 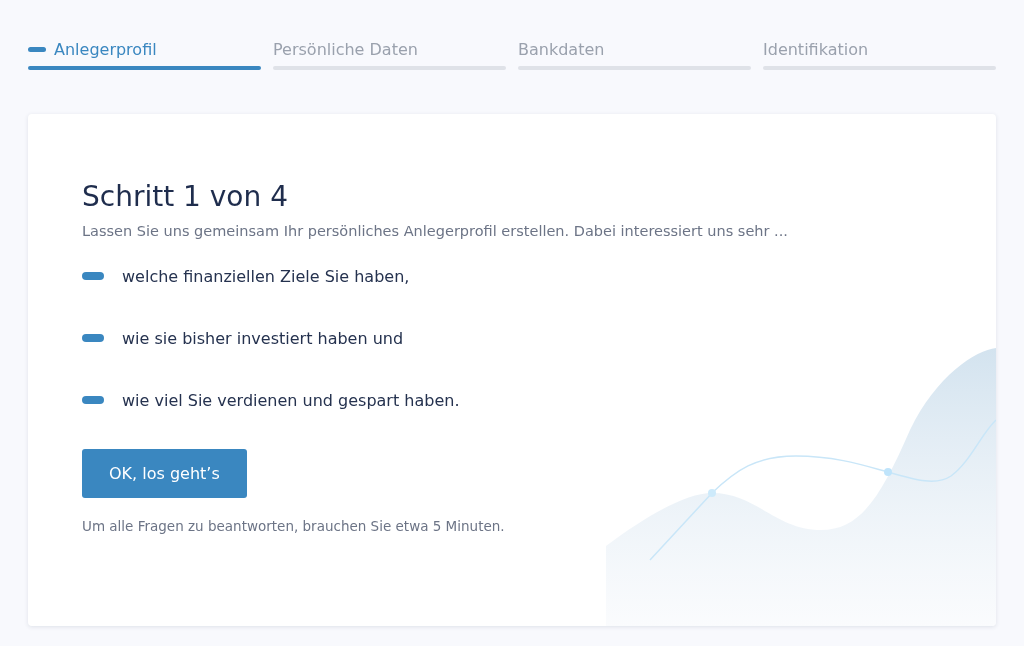 What do you see at coordinates (879, 54) in the screenshot?
I see `step-tab: Identifikation` at bounding box center [879, 54].